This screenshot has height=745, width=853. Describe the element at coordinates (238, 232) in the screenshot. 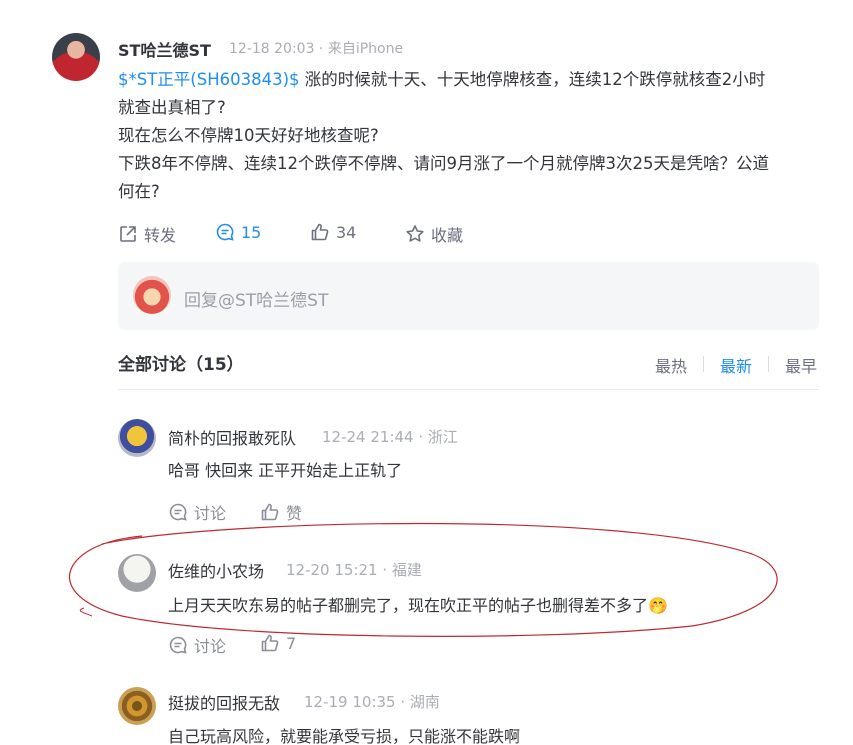

I see `comment-button: 15` at that location.